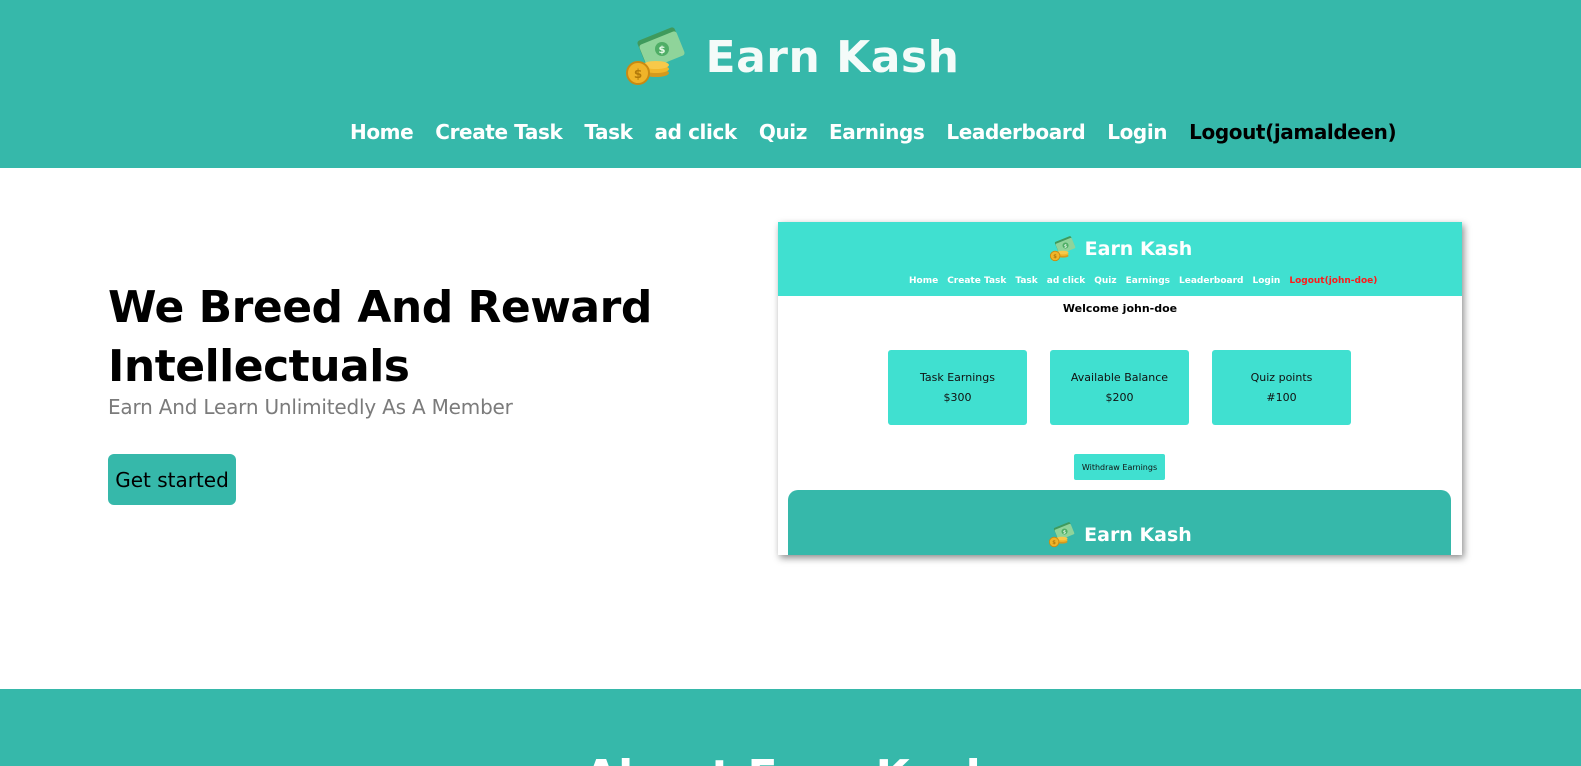  What do you see at coordinates (1015, 132) in the screenshot?
I see `nav-leaderboard: Leaderboard` at bounding box center [1015, 132].